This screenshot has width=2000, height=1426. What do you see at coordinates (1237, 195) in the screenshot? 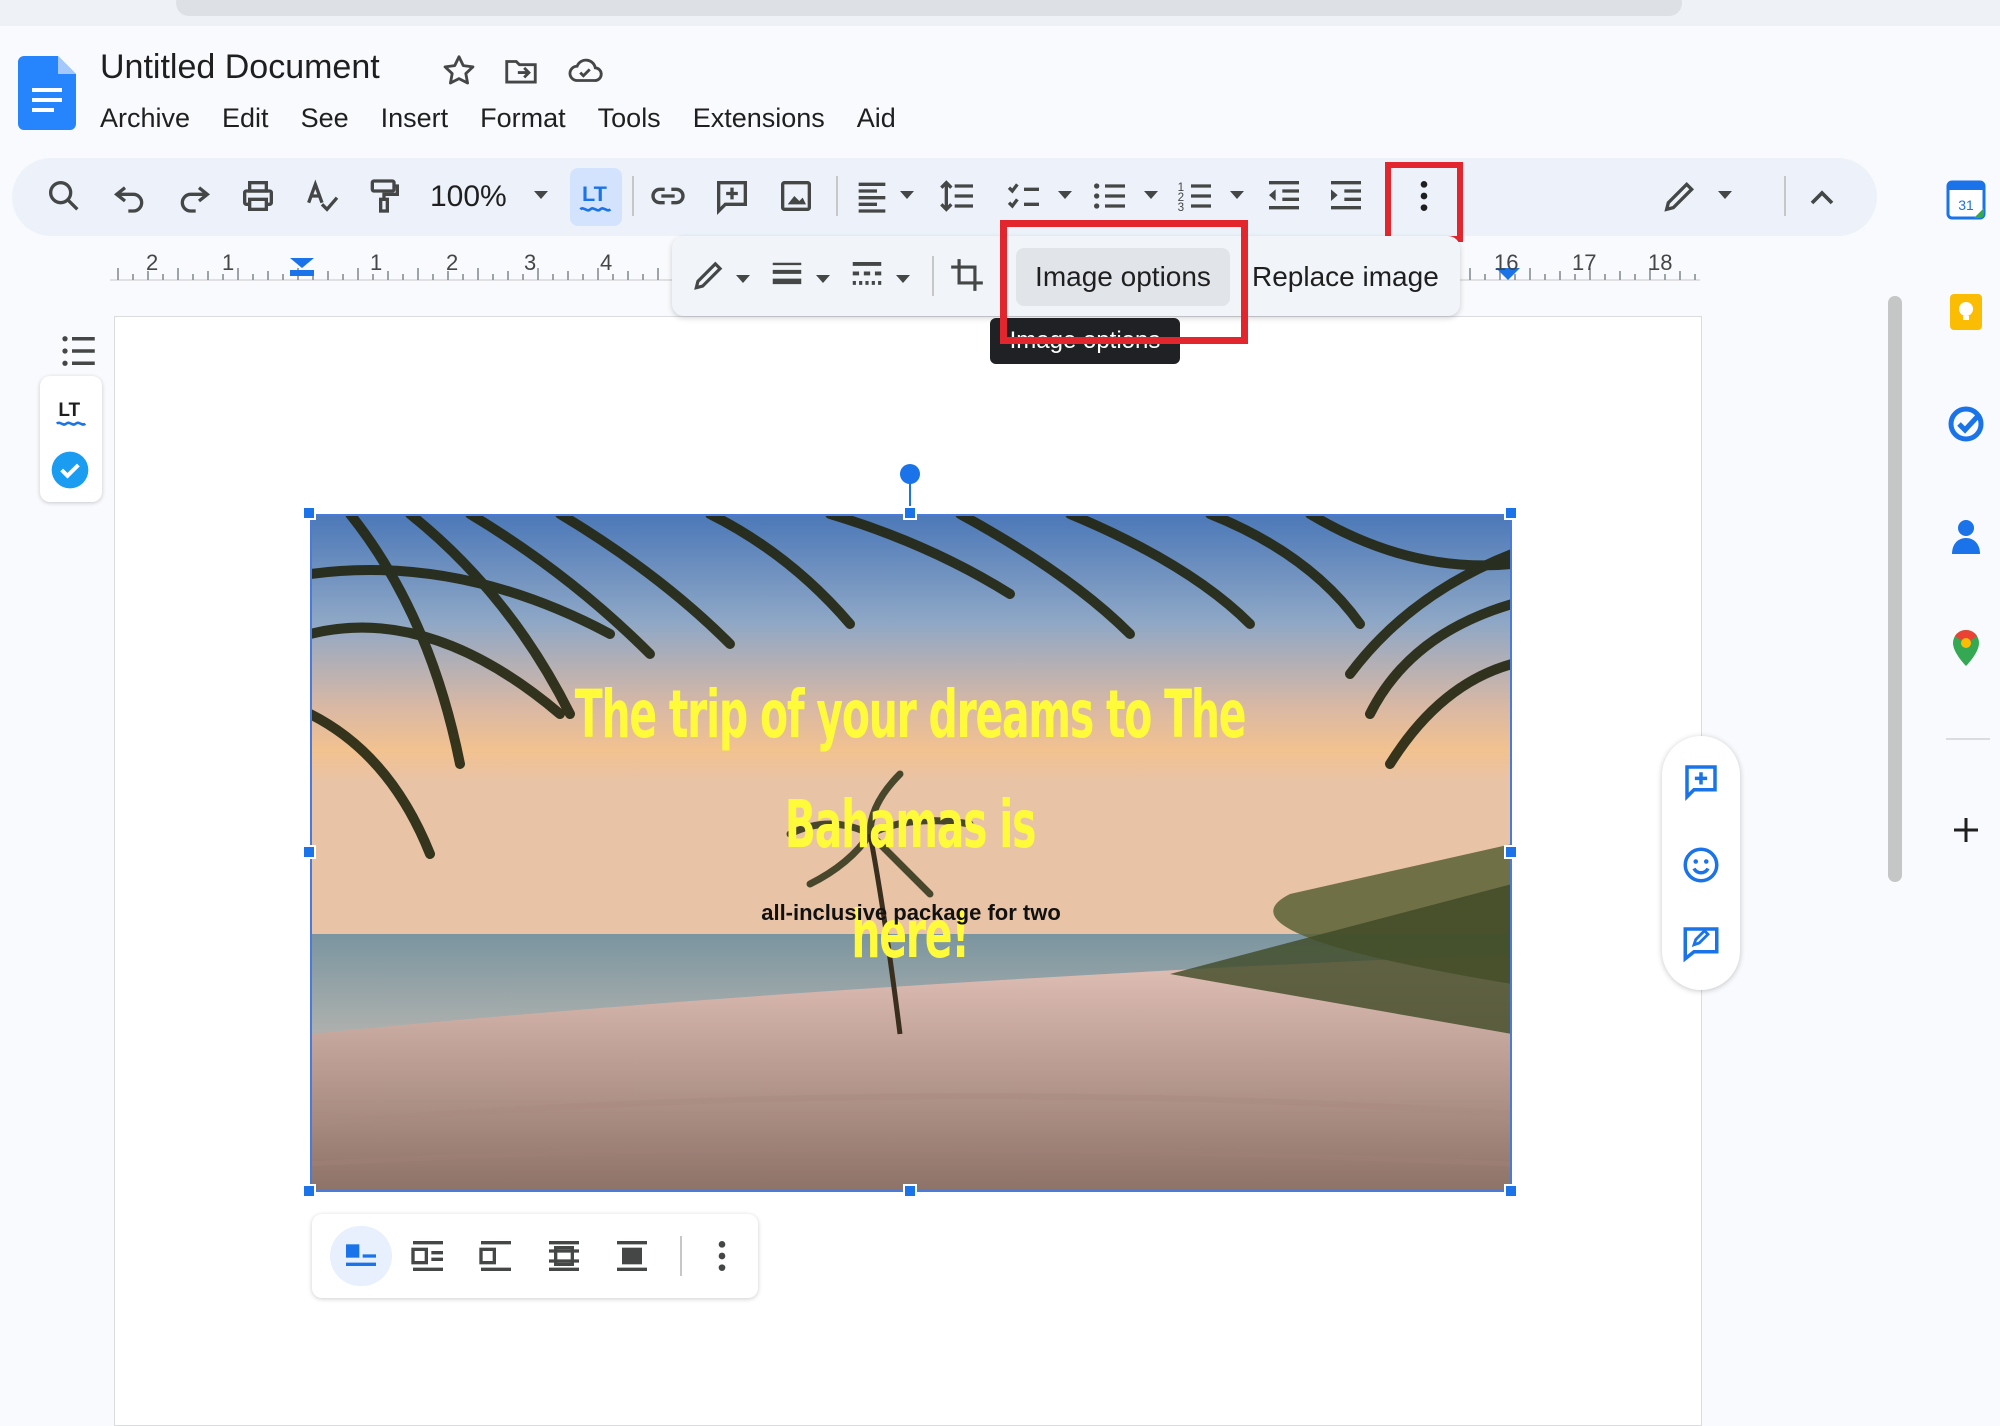
I see `numbered-list-dropdown-icon` at bounding box center [1237, 195].